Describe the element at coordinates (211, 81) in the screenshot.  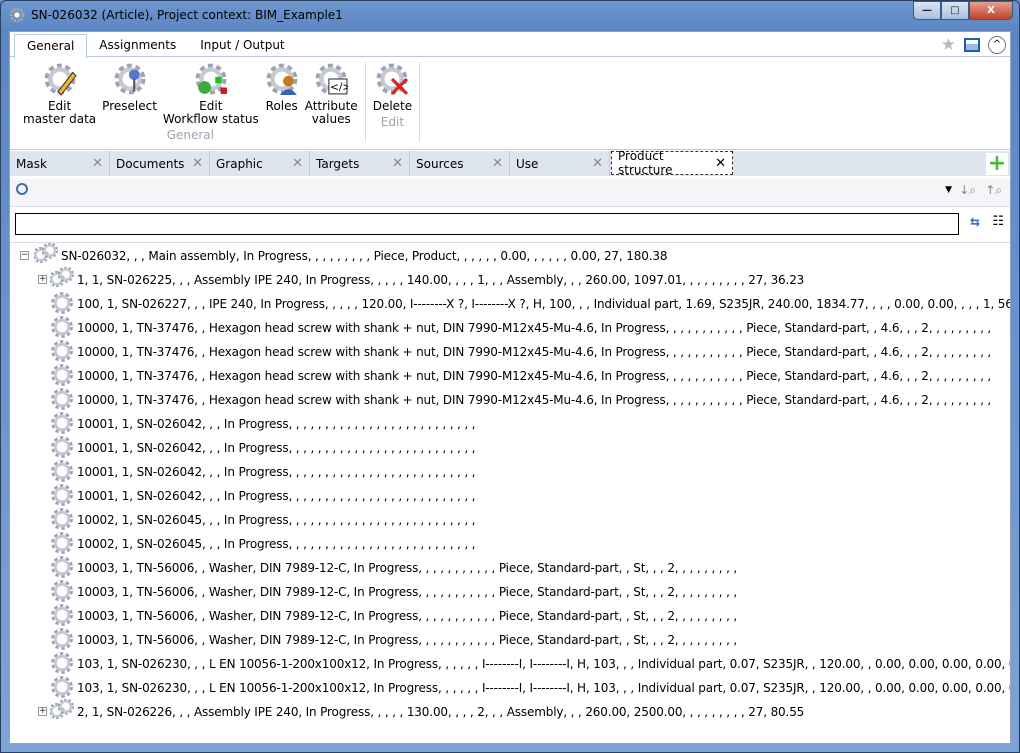
I see `gear-workflow-icon` at that location.